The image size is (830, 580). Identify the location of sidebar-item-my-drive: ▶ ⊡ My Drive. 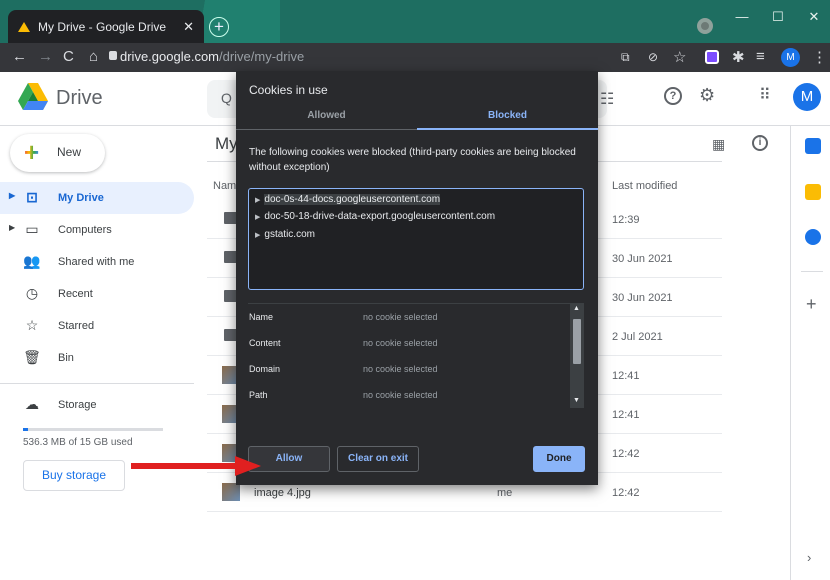
(97, 198).